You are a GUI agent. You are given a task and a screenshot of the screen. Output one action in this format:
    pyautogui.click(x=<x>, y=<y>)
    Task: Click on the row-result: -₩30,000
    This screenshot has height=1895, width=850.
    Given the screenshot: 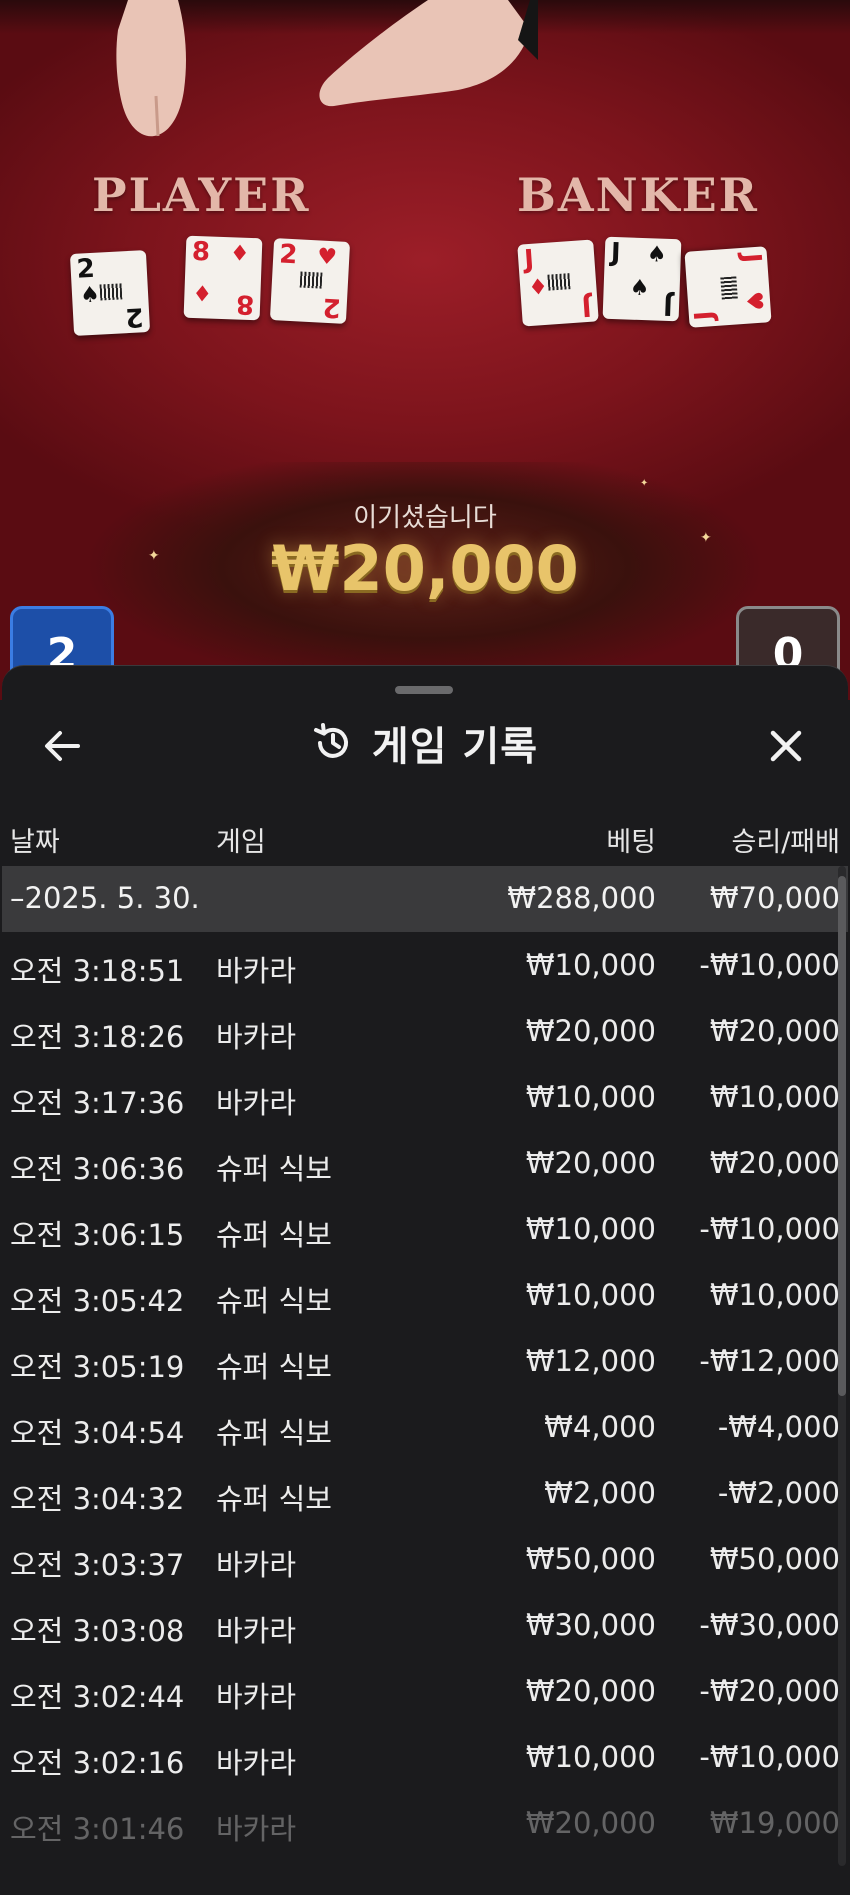 What is the action you would take?
    pyautogui.click(x=769, y=1625)
    